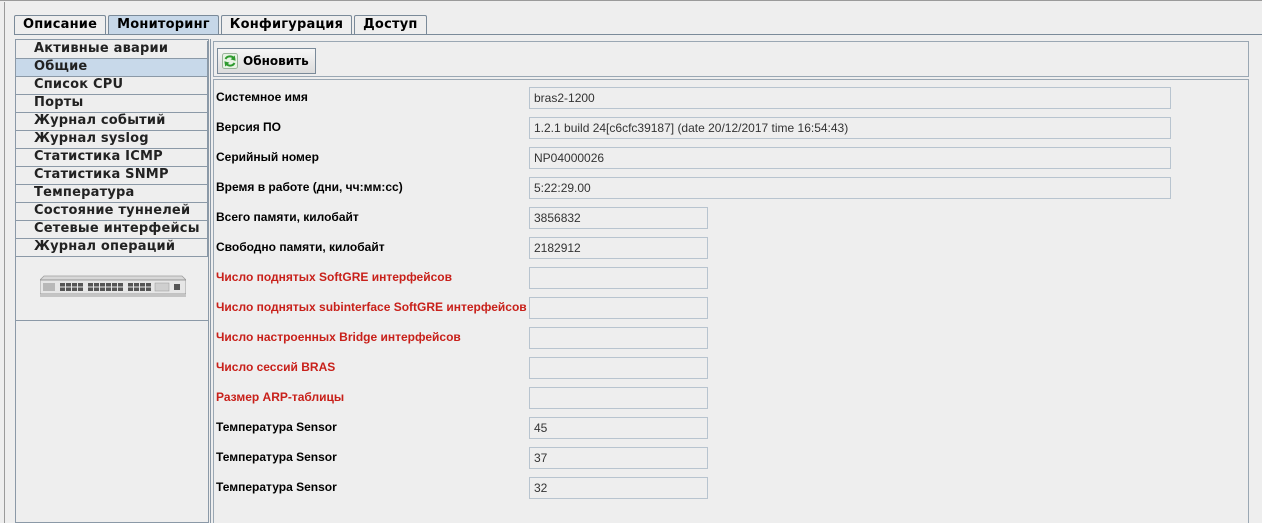  What do you see at coordinates (334, 277) in the screenshot?
I see `field-label-warning: Число поднятых SoftGRE интерфейсов` at bounding box center [334, 277].